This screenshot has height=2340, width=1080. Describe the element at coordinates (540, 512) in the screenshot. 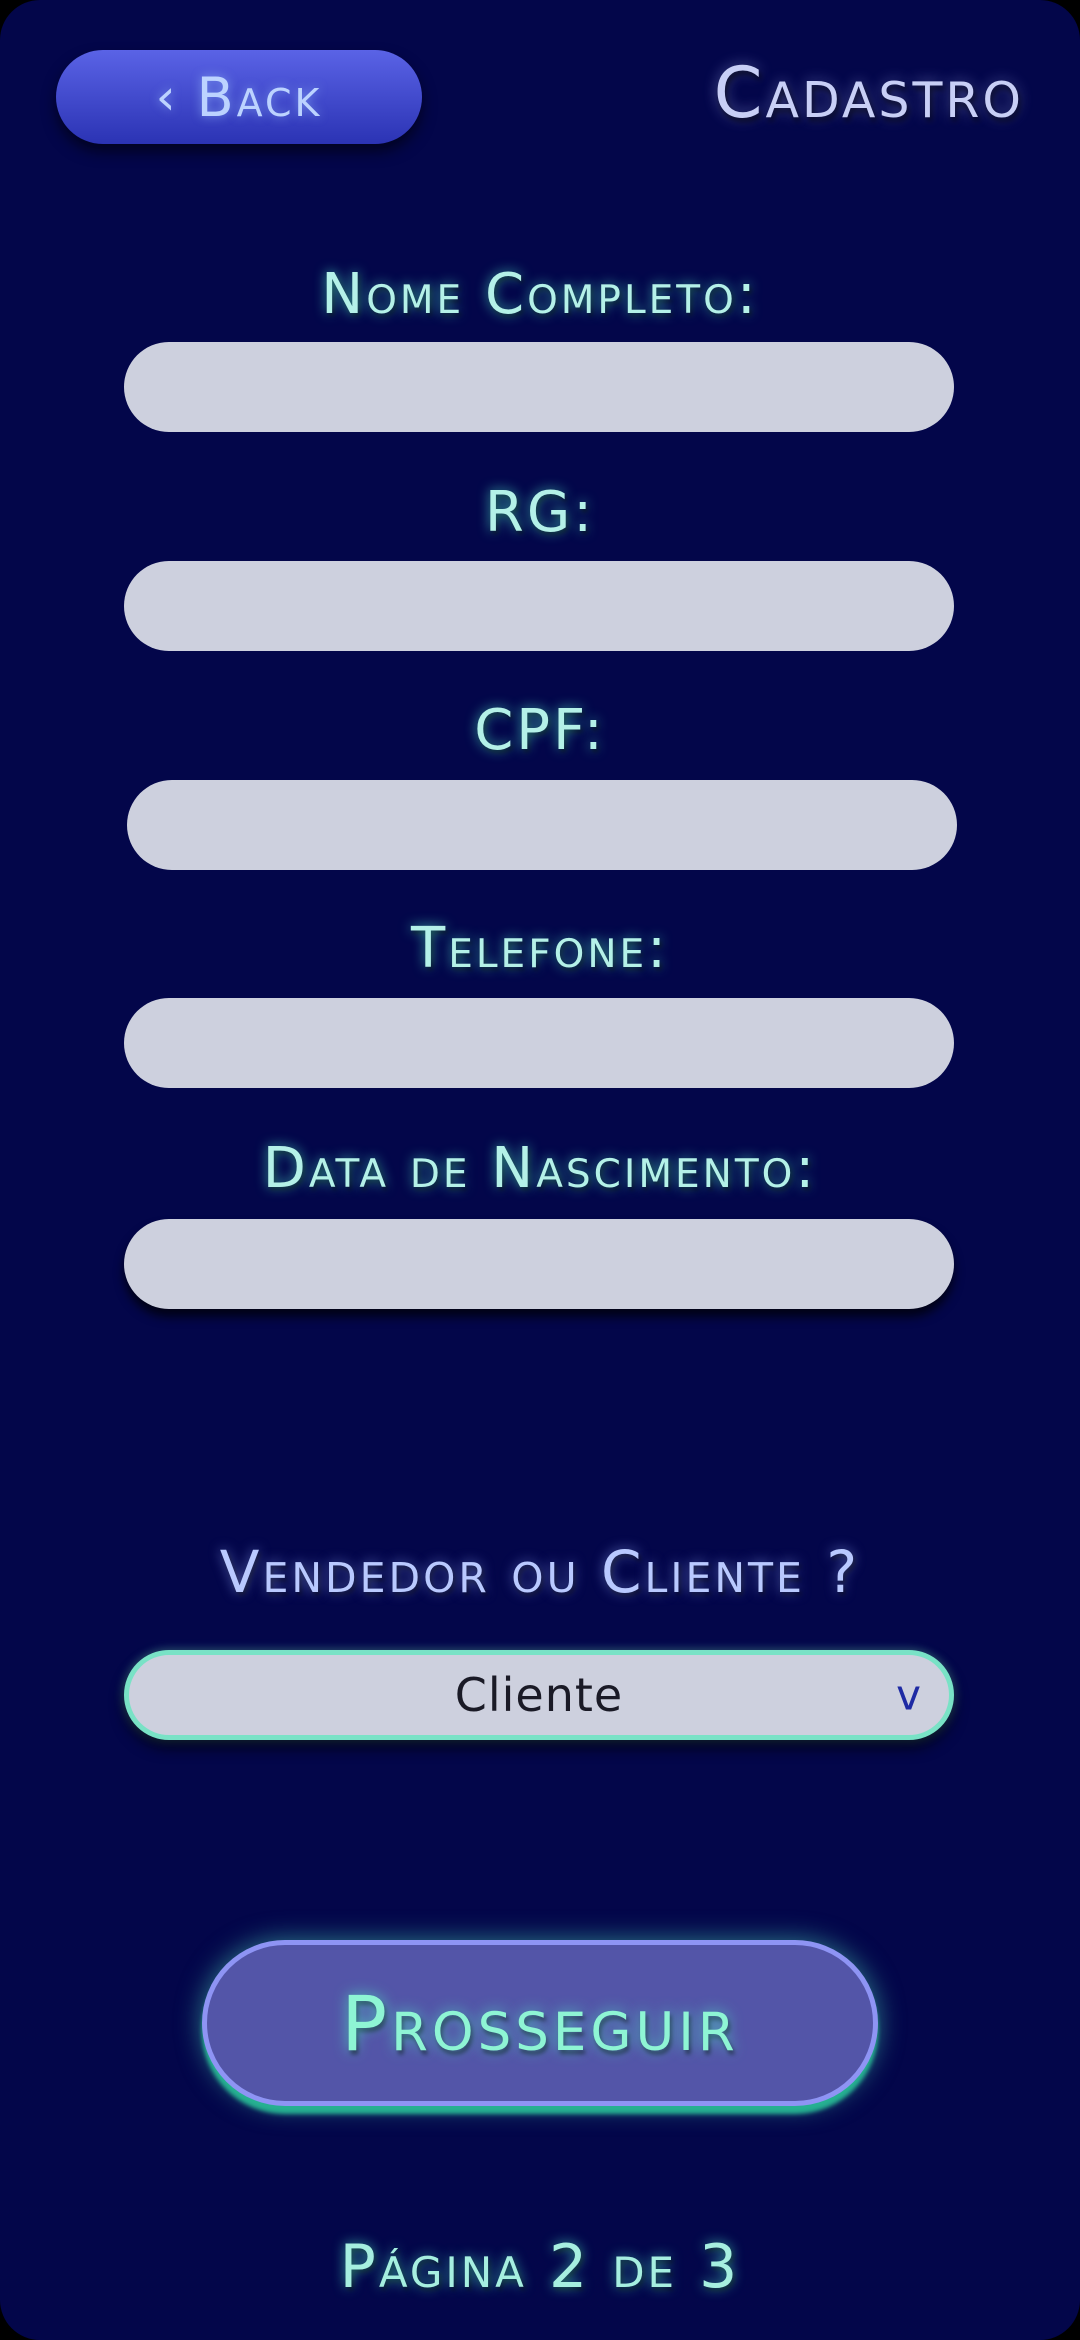

I see `rg-label: RG:` at that location.